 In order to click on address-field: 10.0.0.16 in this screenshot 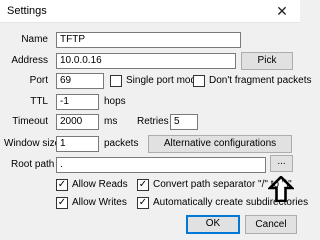, I will do `click(146, 61)`.